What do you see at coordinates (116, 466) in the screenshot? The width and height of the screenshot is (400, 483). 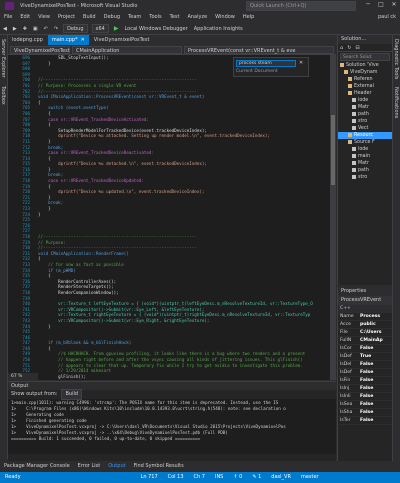 I see `tab-output: Output` at bounding box center [116, 466].